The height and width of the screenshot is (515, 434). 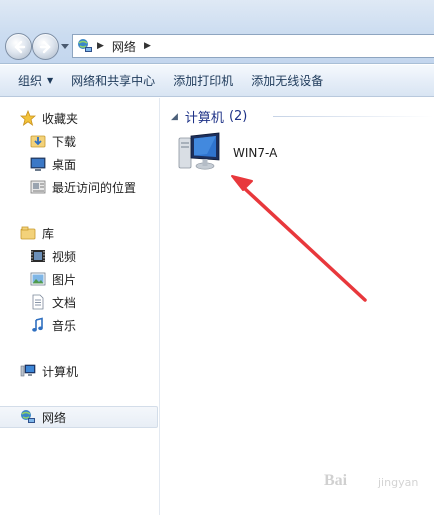 I want to click on sidebar-item-label: 图片, so click(x=64, y=279).